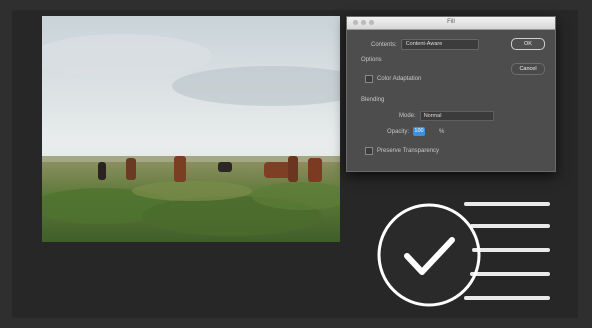 This screenshot has height=328, width=592. Describe the element at coordinates (456, 116) in the screenshot. I see `mode-select: Normal` at that location.